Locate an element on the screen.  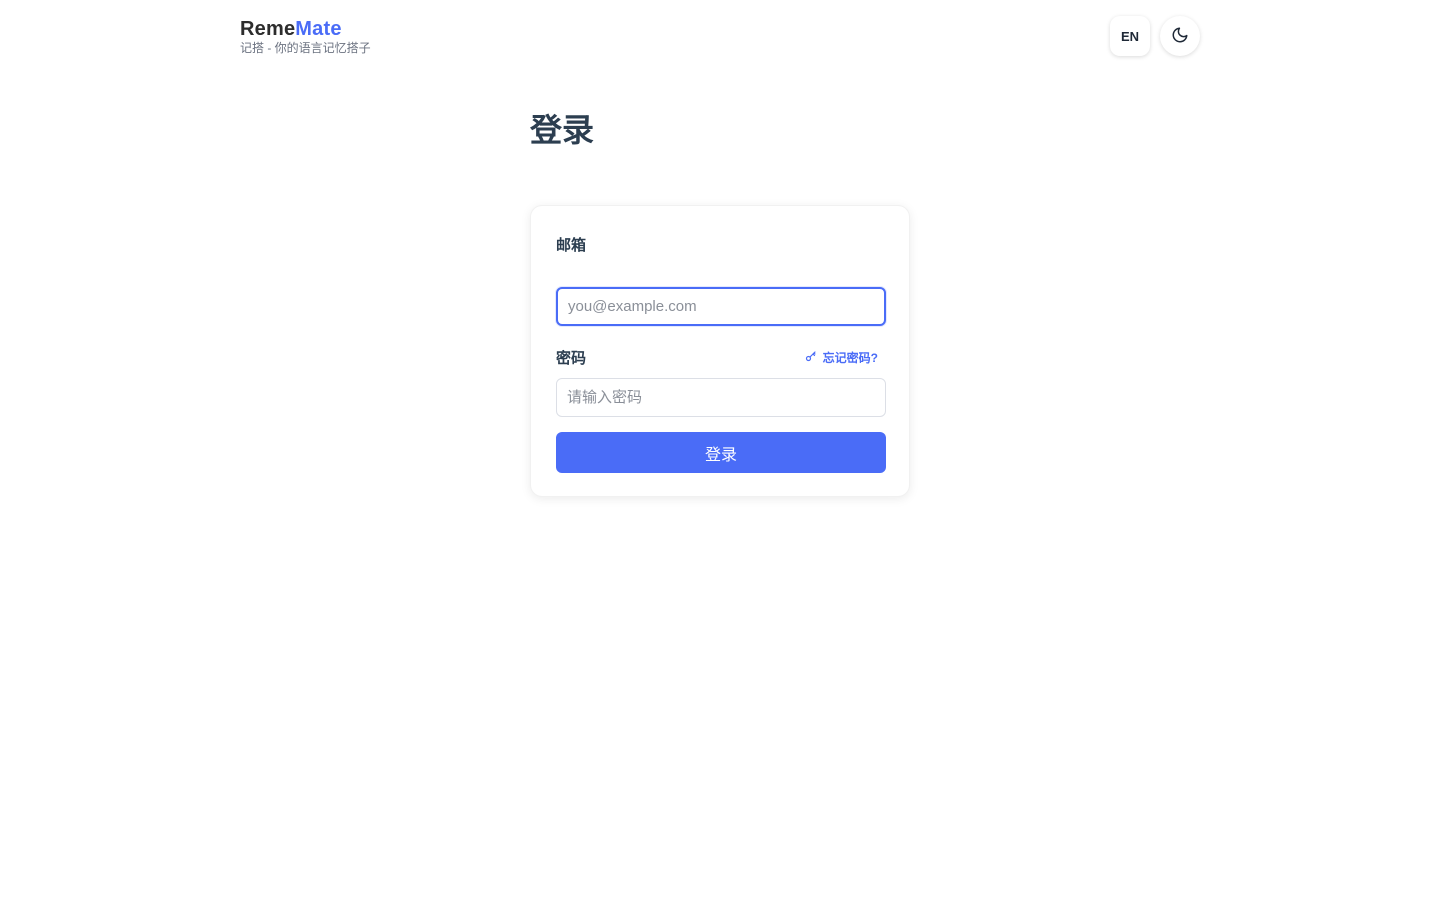
email-label: 邮箱 is located at coordinates (571, 245).